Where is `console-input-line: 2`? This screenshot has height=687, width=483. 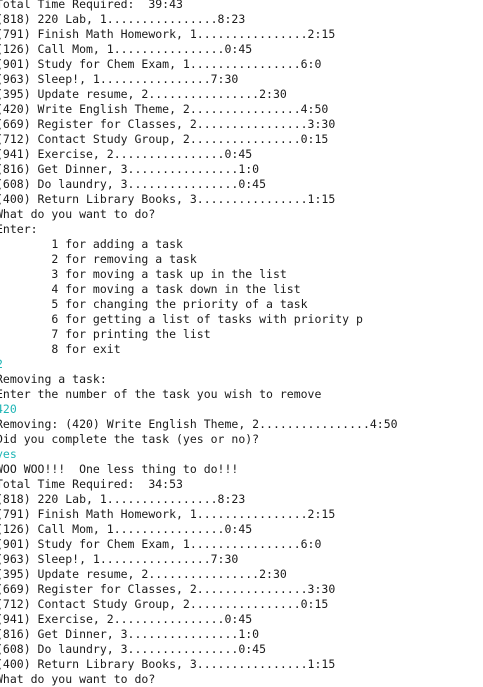
console-input-line: 2 is located at coordinates (241, 364).